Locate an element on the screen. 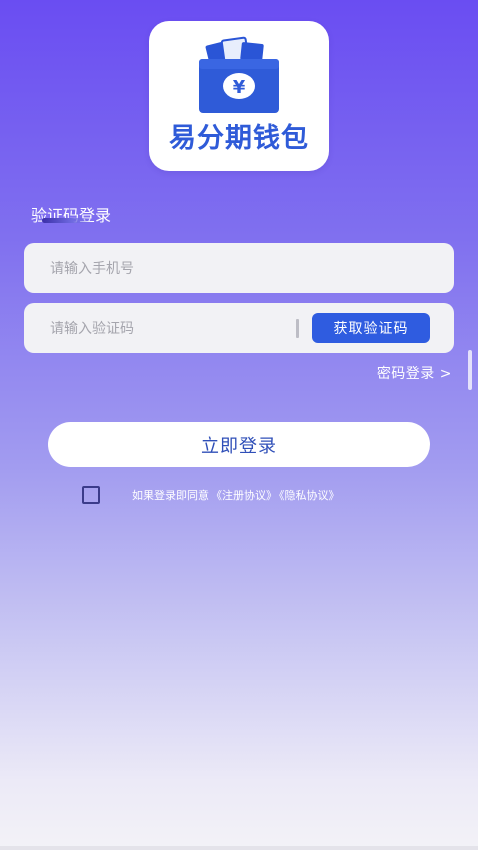 The image size is (478, 850). agreement-text: 如果登录即同意 《注册协议》 《隐私协议》 is located at coordinates (237, 495).